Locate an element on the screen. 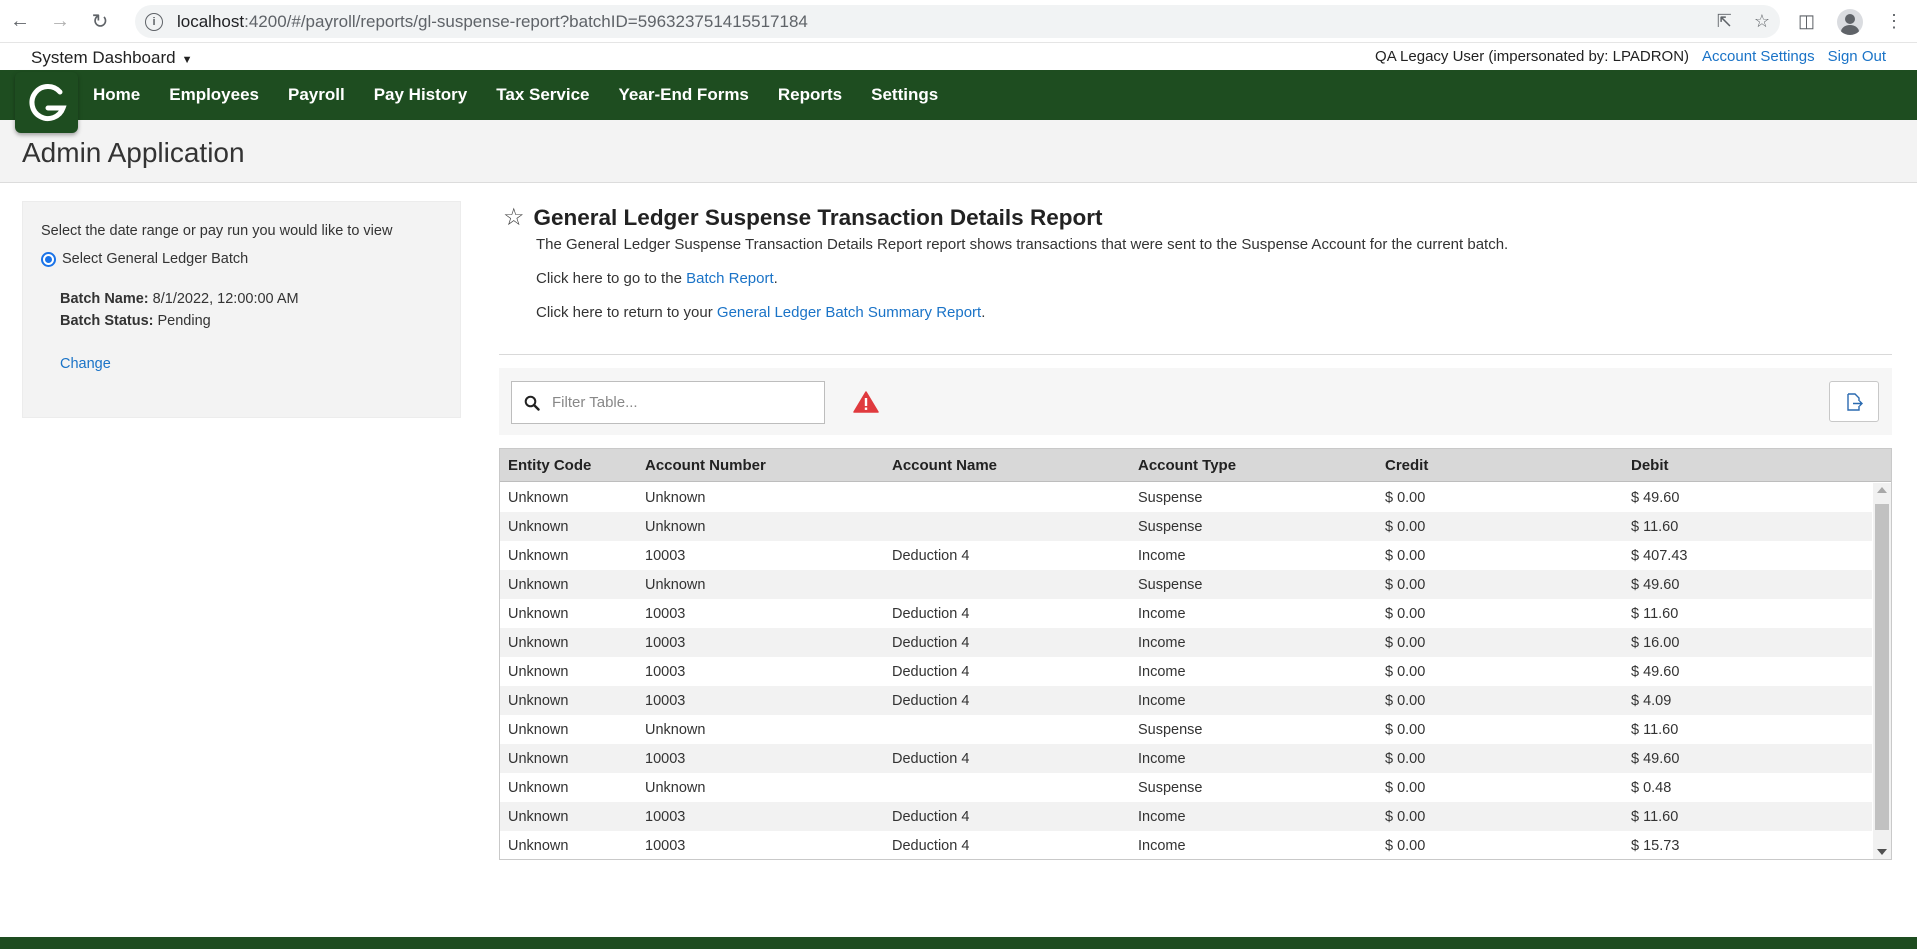 The image size is (1917, 949). g-logo-icon is located at coordinates (47, 102).